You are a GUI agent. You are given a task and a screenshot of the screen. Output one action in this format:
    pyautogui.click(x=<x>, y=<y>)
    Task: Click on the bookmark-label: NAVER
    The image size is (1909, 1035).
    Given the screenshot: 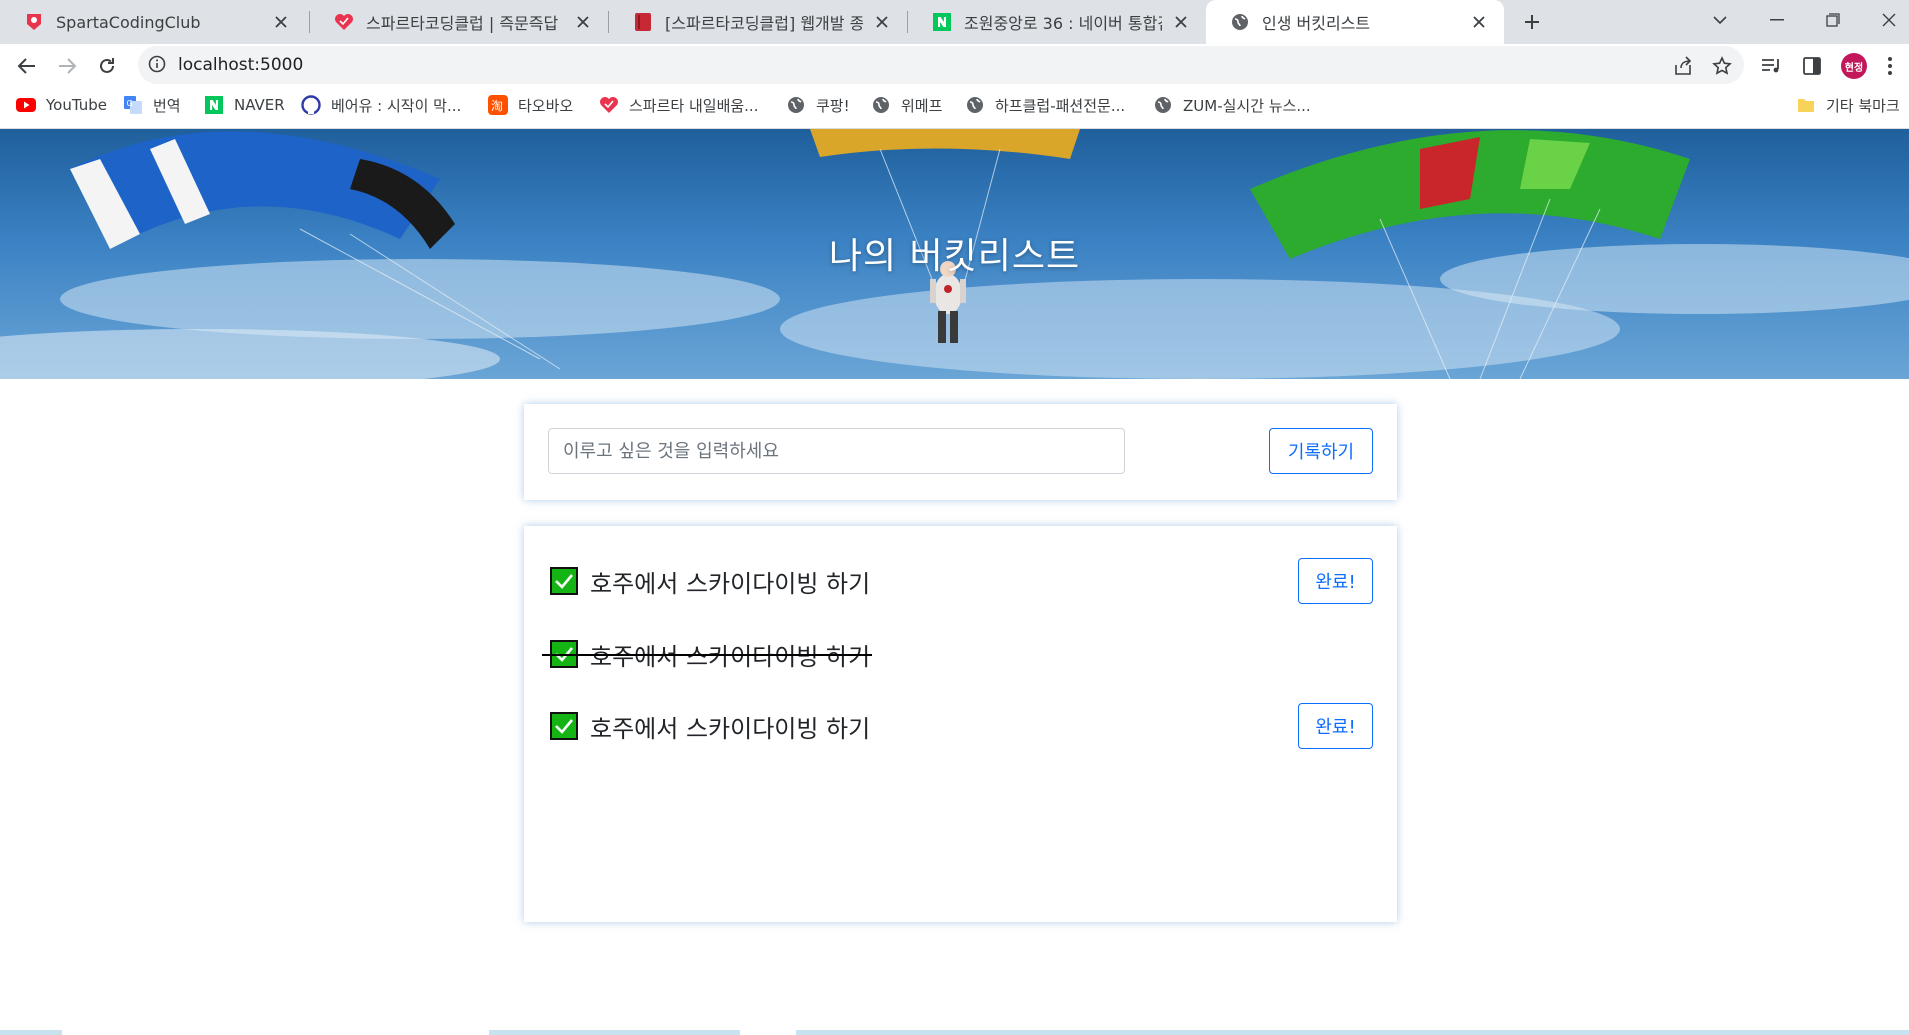 What is the action you would take?
    pyautogui.click(x=259, y=105)
    